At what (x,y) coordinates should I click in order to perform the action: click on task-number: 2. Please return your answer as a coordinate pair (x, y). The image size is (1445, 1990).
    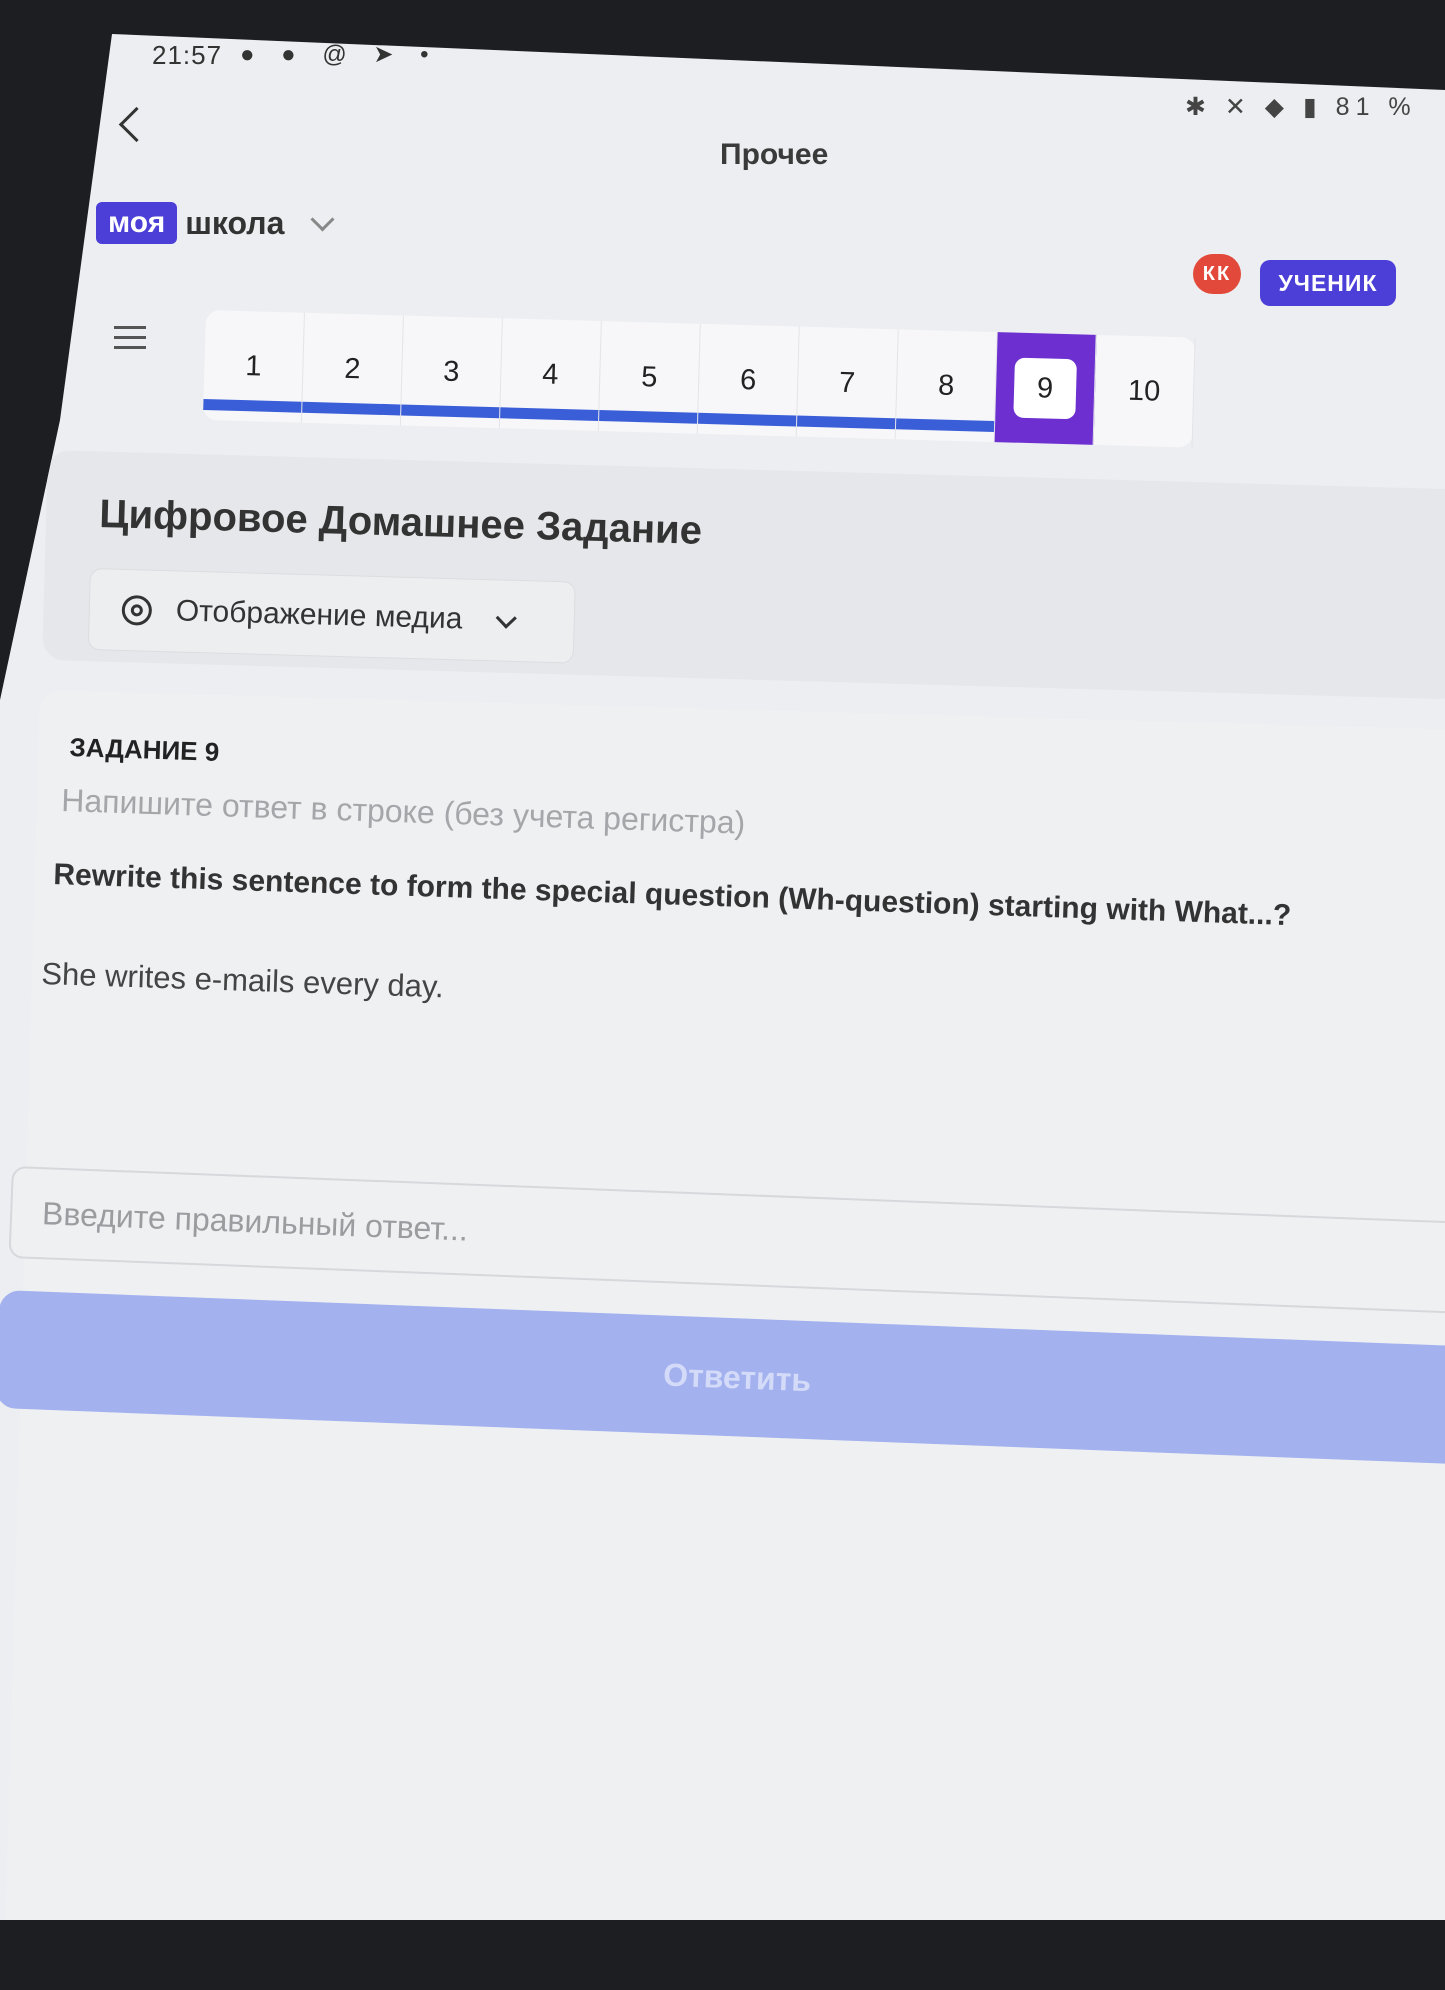
    Looking at the image, I should click on (352, 368).